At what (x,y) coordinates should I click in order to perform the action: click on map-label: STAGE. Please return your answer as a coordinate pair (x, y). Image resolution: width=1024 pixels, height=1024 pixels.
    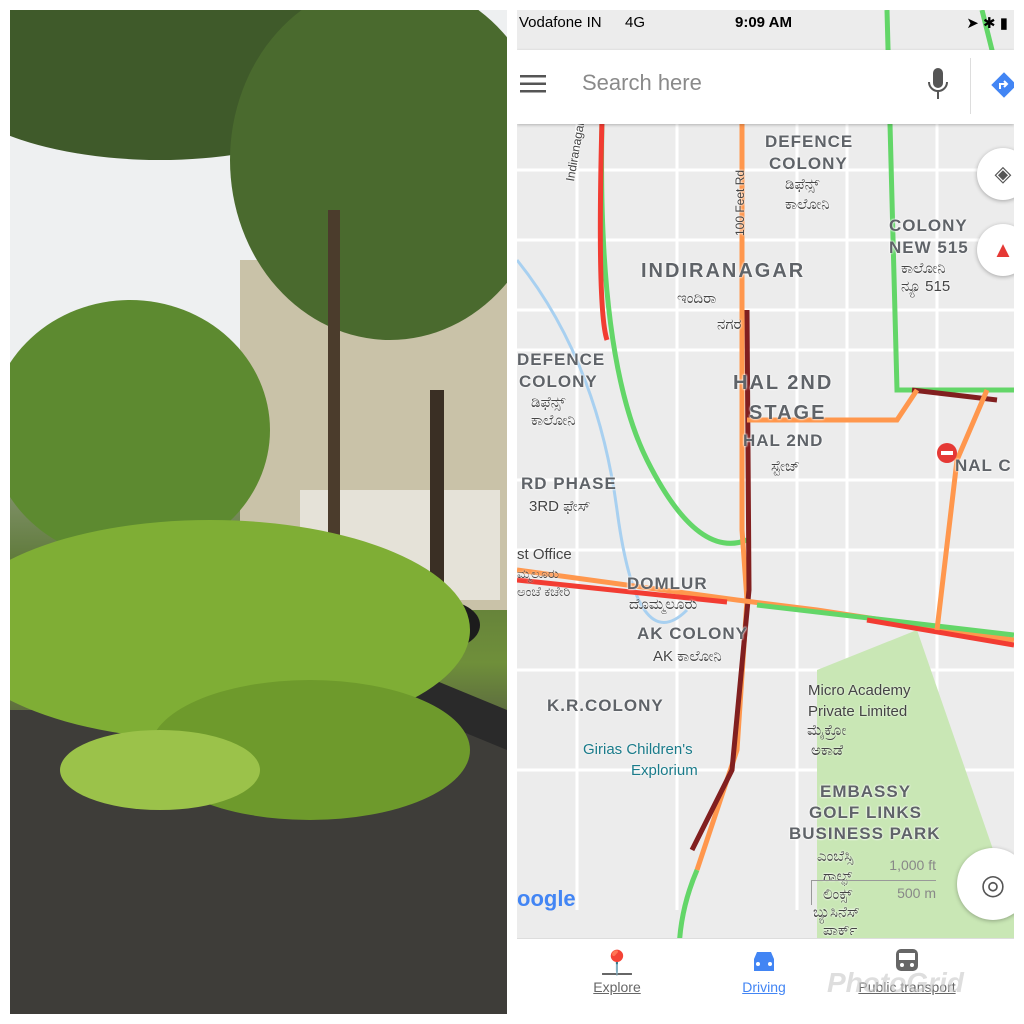
    Looking at the image, I should click on (788, 413).